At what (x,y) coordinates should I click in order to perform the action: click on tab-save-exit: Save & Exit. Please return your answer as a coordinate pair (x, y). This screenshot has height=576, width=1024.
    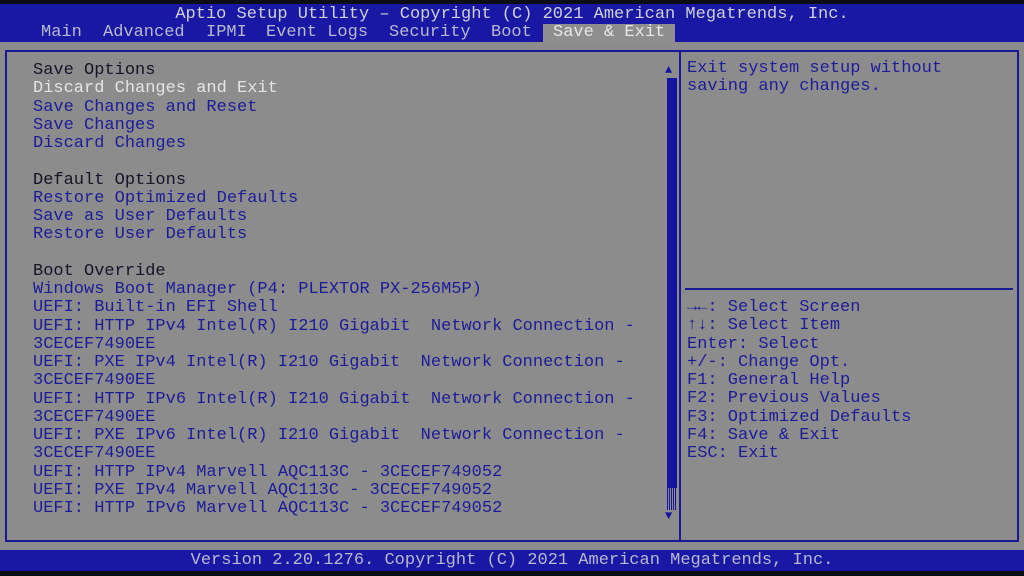
    Looking at the image, I should click on (609, 33).